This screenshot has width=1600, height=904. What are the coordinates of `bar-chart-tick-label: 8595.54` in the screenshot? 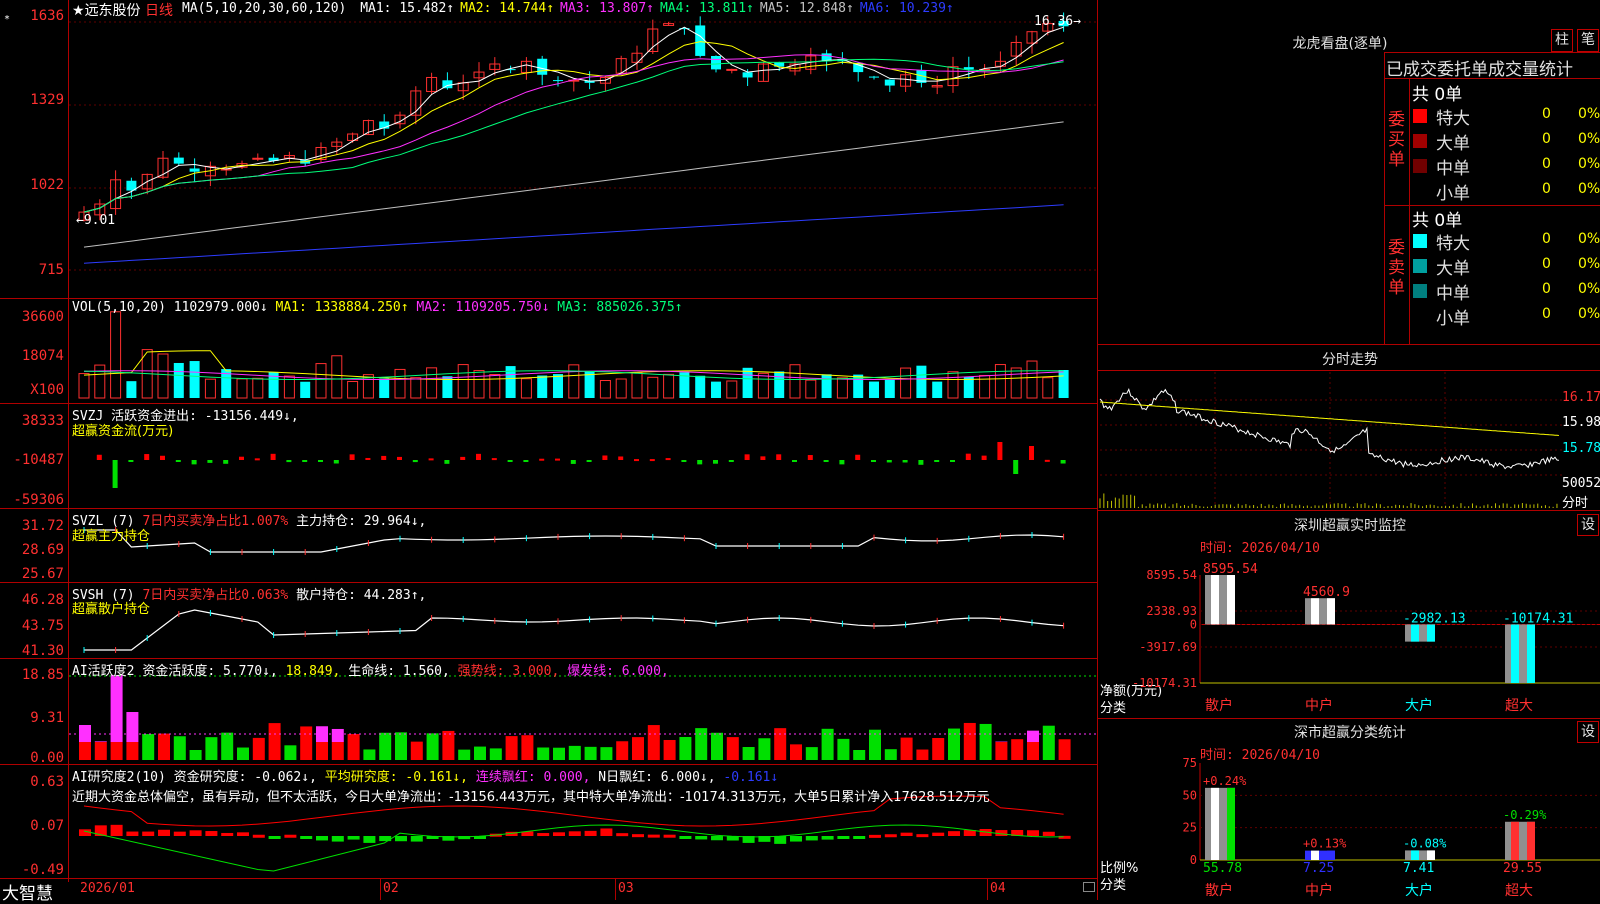 It's located at (1171, 575).